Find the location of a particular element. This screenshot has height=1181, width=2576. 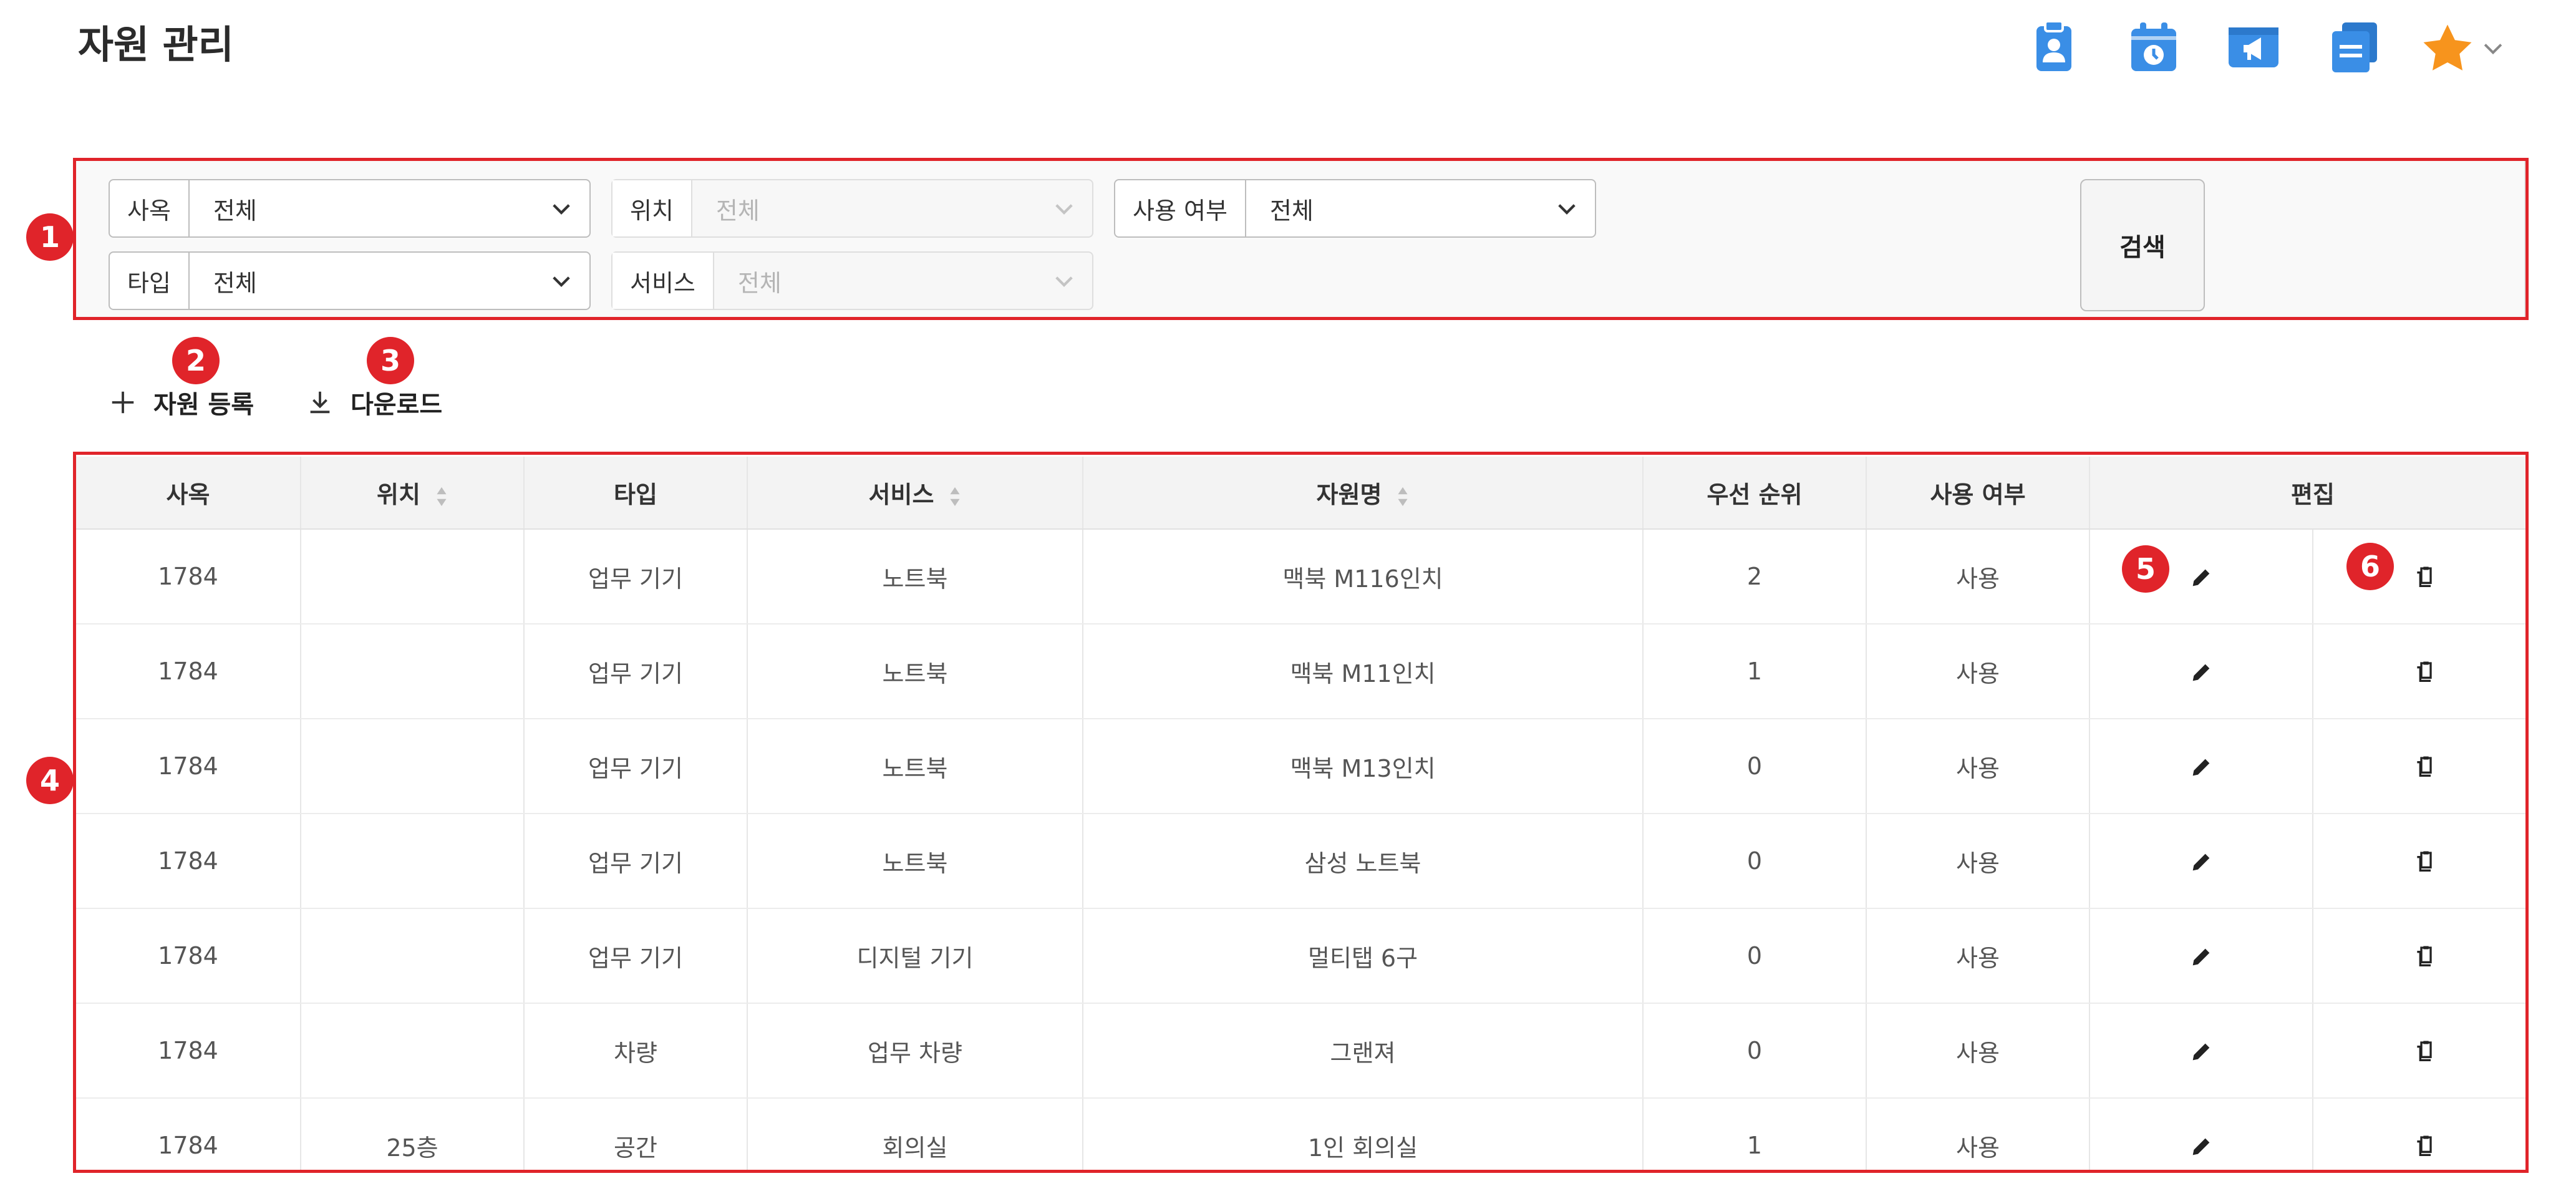

callout-badge: 3 is located at coordinates (390, 360).